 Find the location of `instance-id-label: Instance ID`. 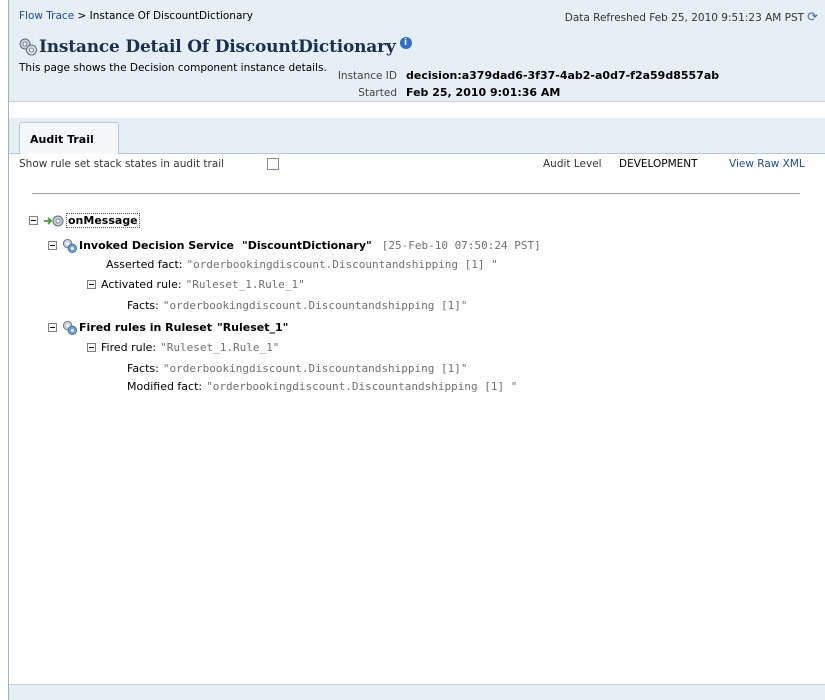

instance-id-label: Instance ID is located at coordinates (367, 76).